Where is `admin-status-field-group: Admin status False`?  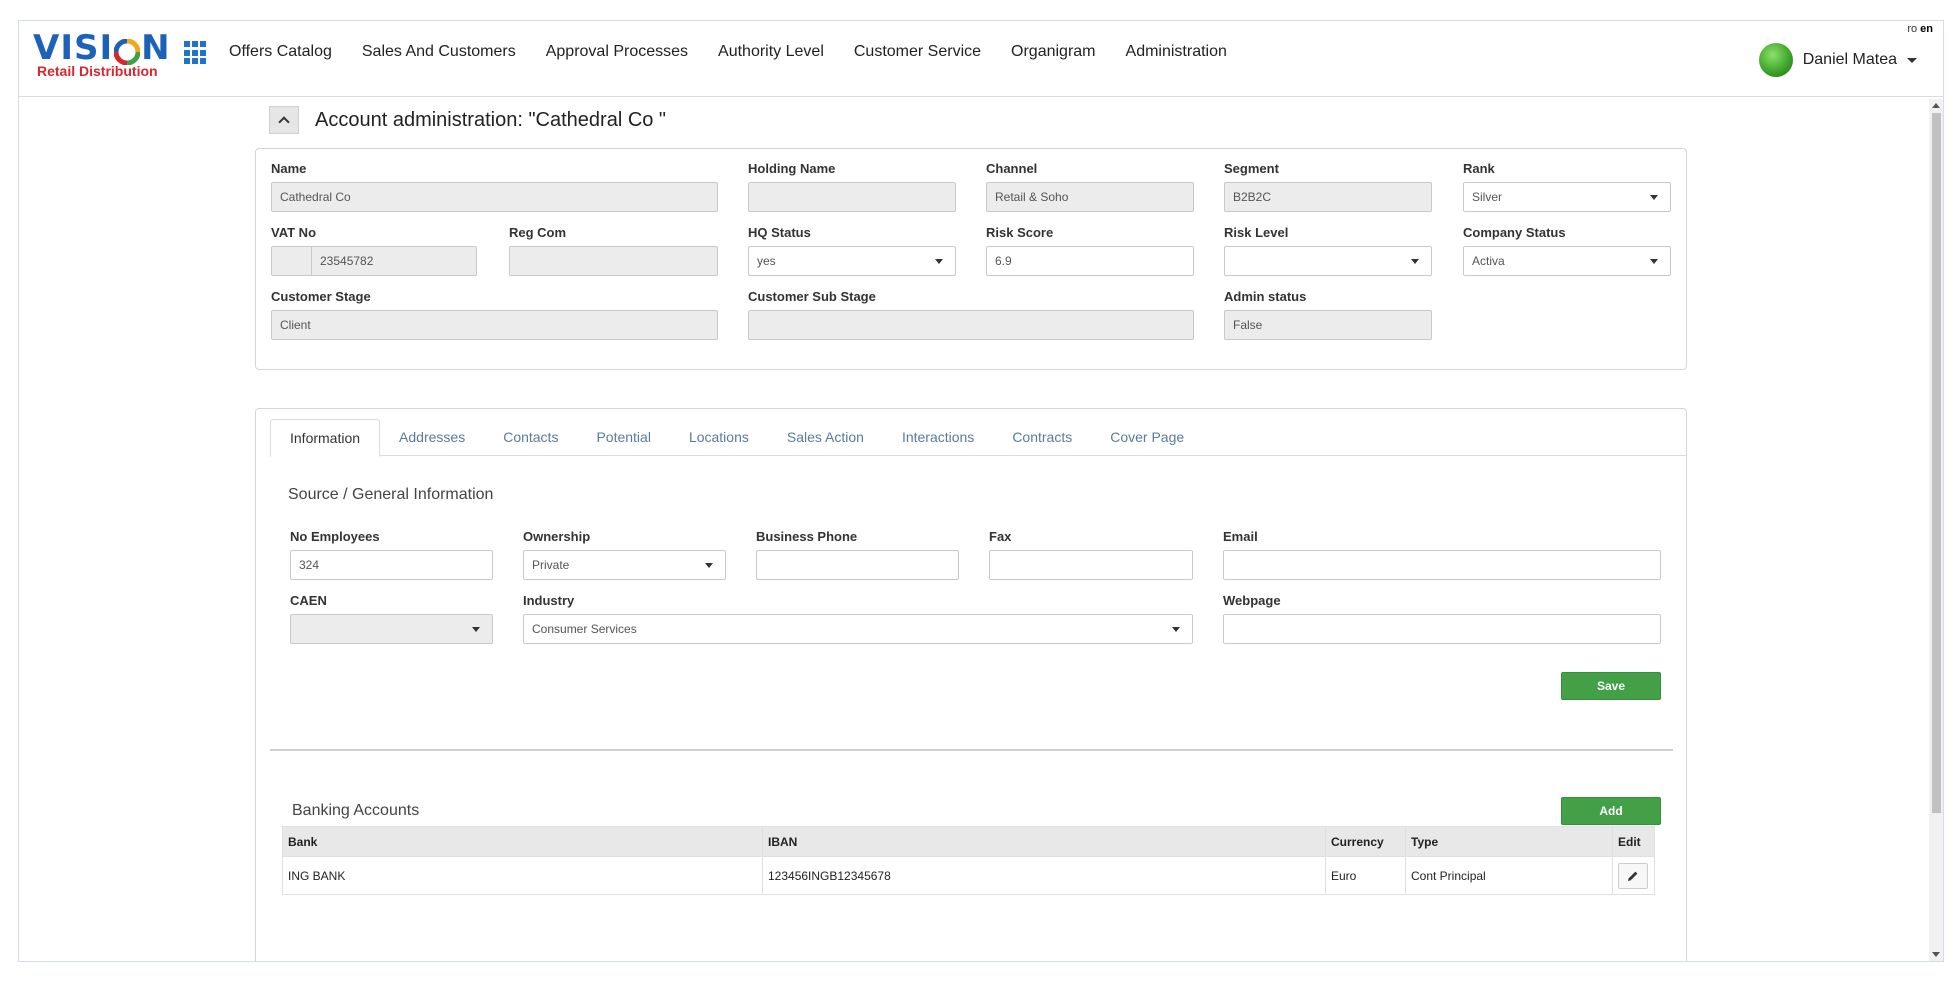
admin-status-field-group: Admin status False is located at coordinates (1328, 314).